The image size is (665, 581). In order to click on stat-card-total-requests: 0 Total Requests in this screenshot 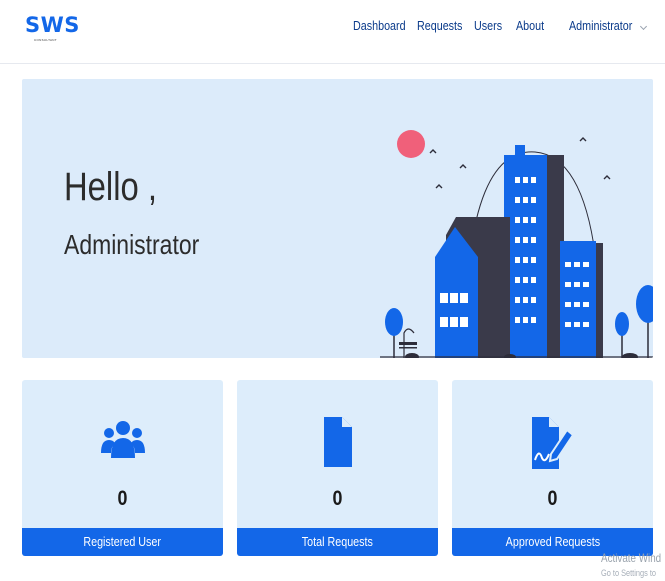, I will do `click(337, 468)`.